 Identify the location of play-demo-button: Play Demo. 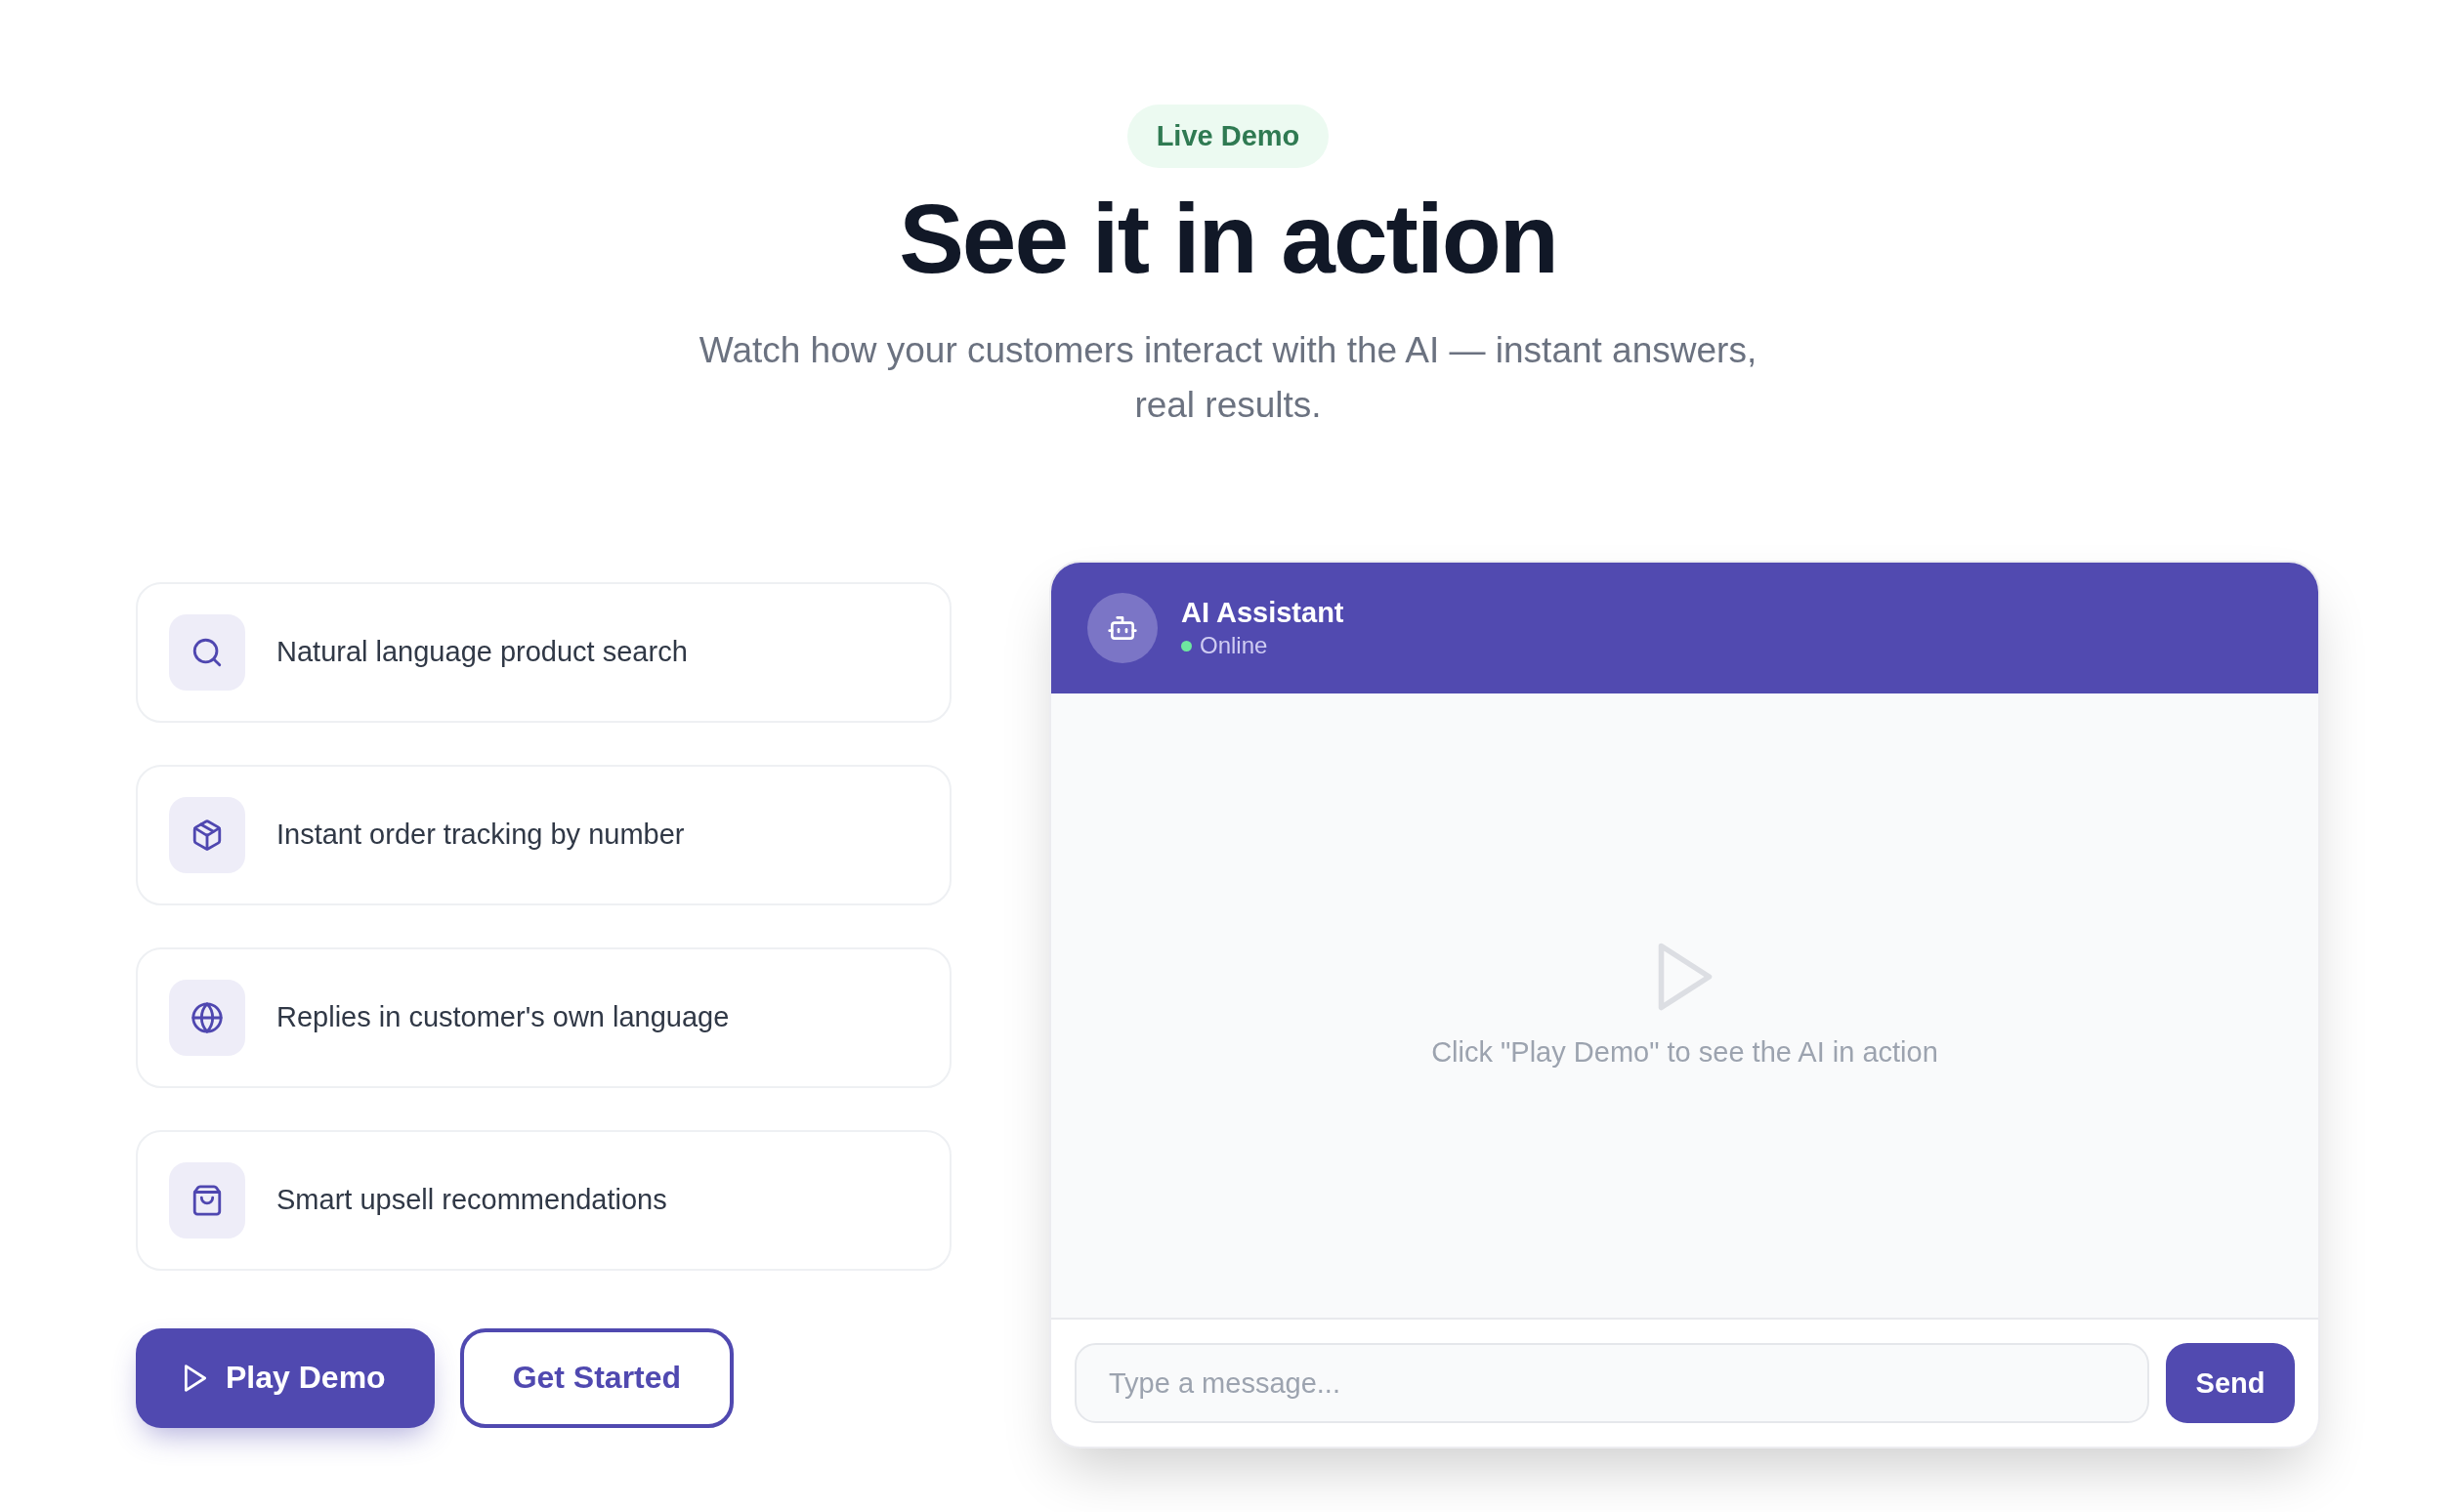
(285, 1377).